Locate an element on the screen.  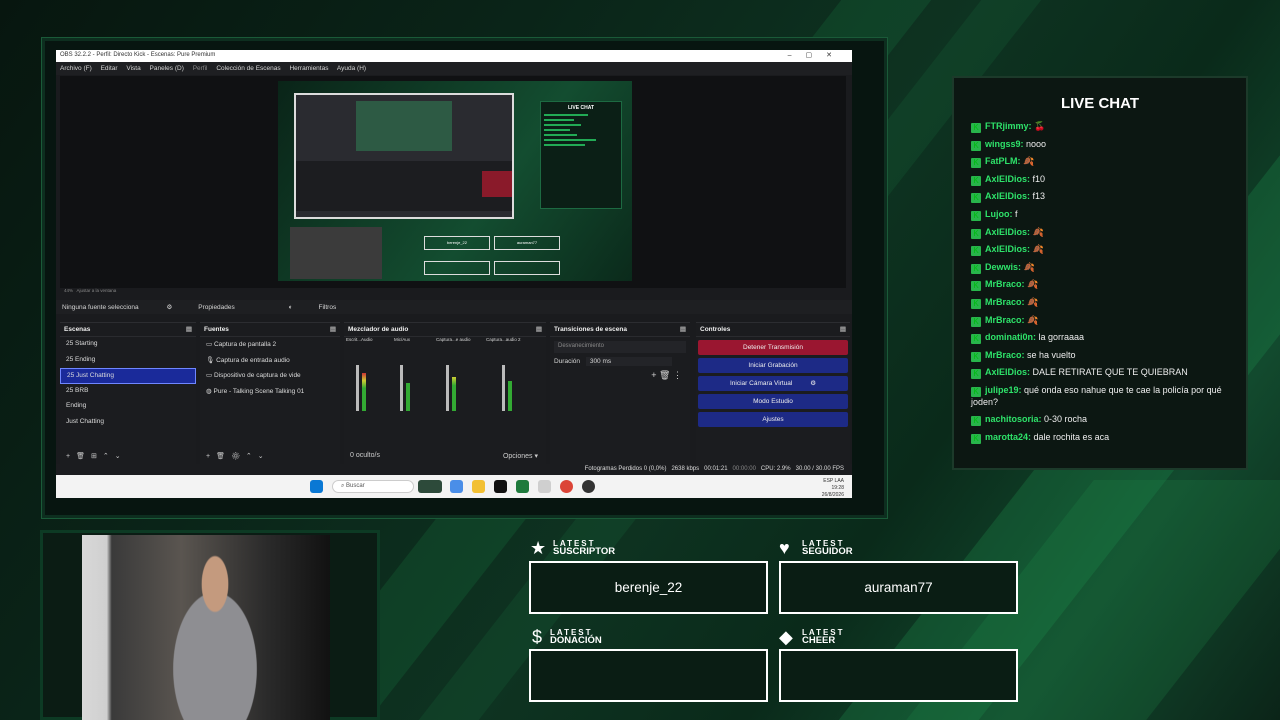
mic-icon: 🎙 is located at coordinates (211, 360).